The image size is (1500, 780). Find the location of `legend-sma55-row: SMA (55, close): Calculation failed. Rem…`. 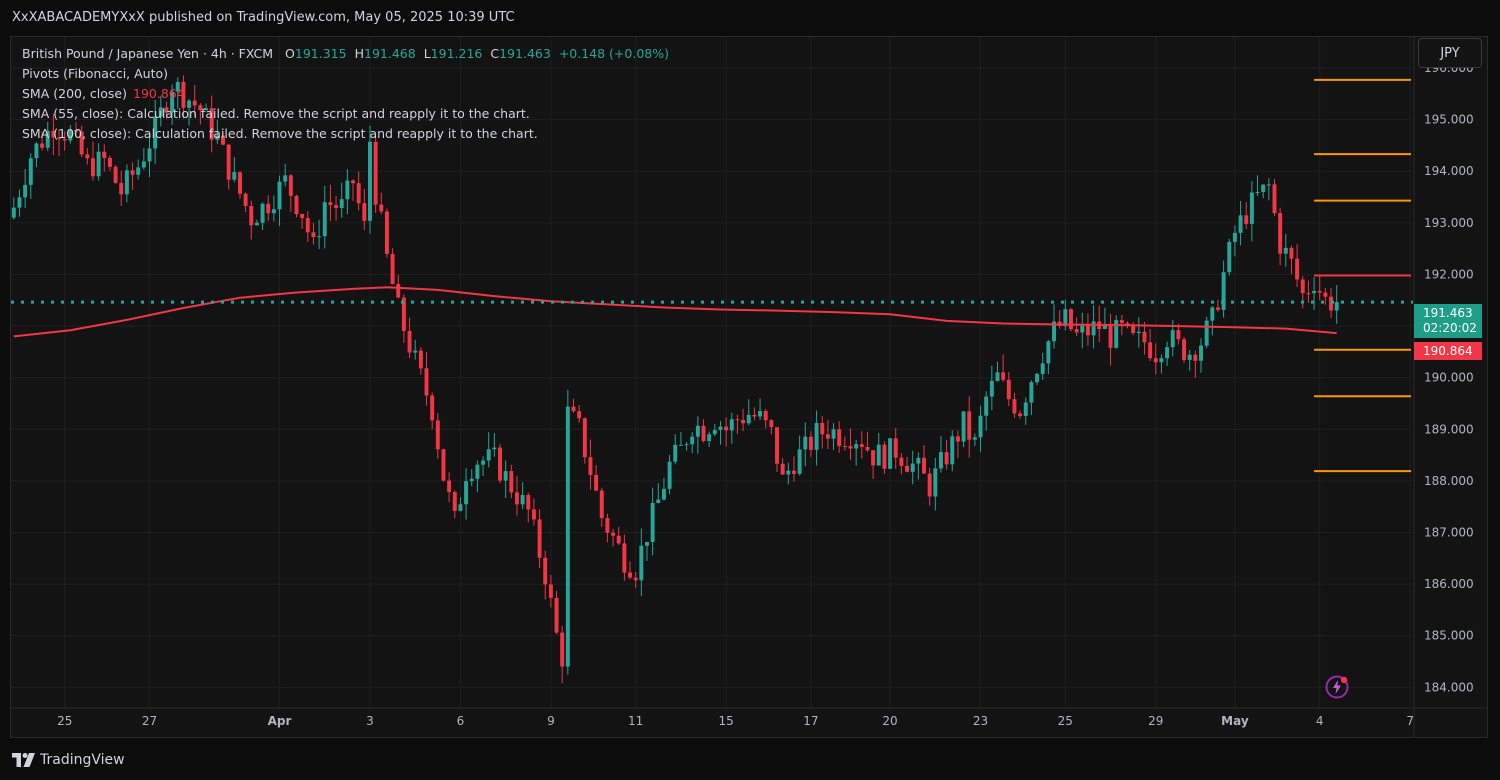

legend-sma55-row: SMA (55, close): Calculation failed. Rem… is located at coordinates (345, 114).